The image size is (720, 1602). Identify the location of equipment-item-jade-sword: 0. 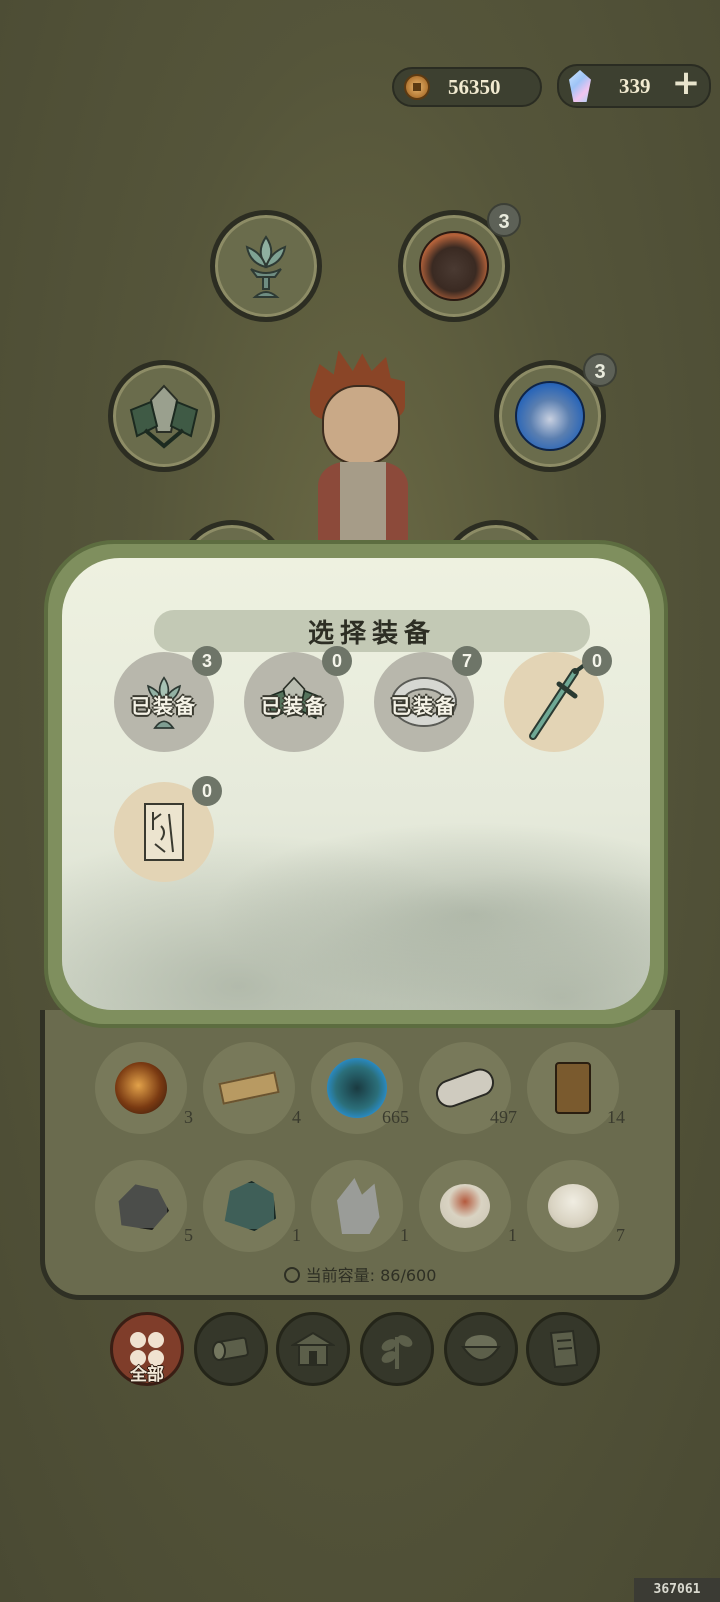
(558, 699).